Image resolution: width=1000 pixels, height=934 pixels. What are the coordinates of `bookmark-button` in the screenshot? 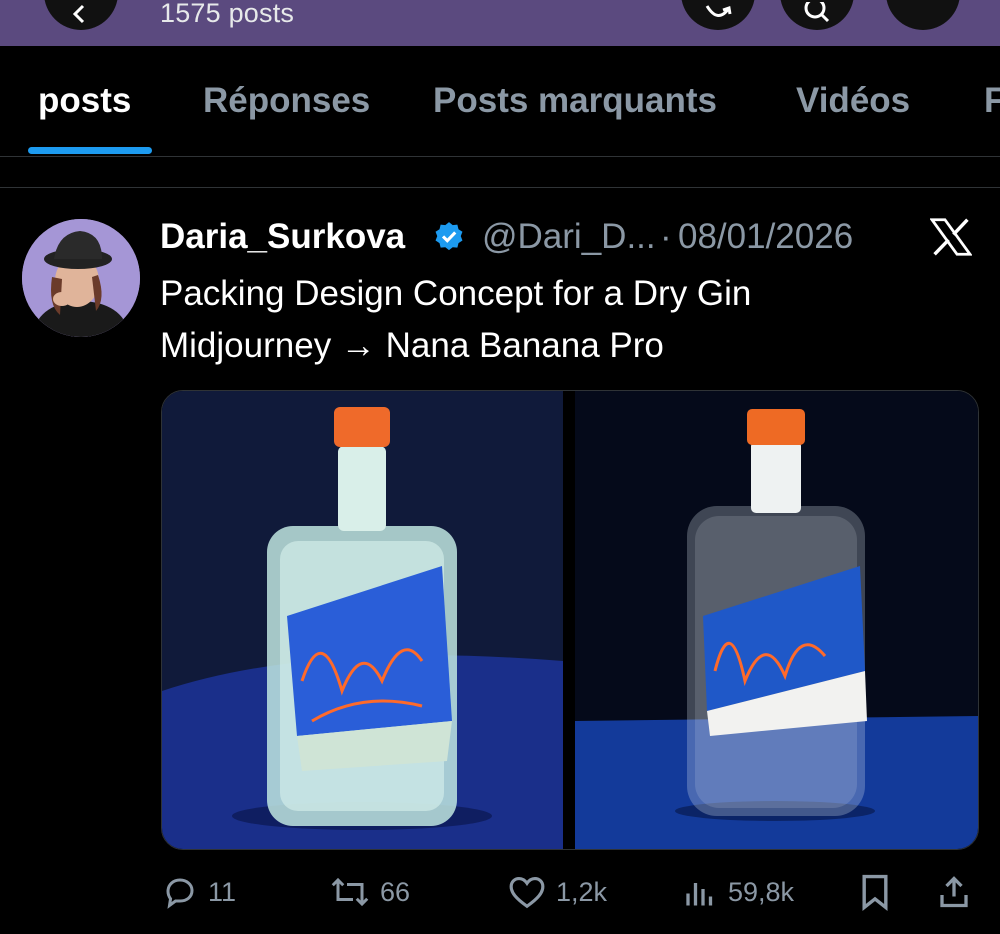 It's located at (875, 892).